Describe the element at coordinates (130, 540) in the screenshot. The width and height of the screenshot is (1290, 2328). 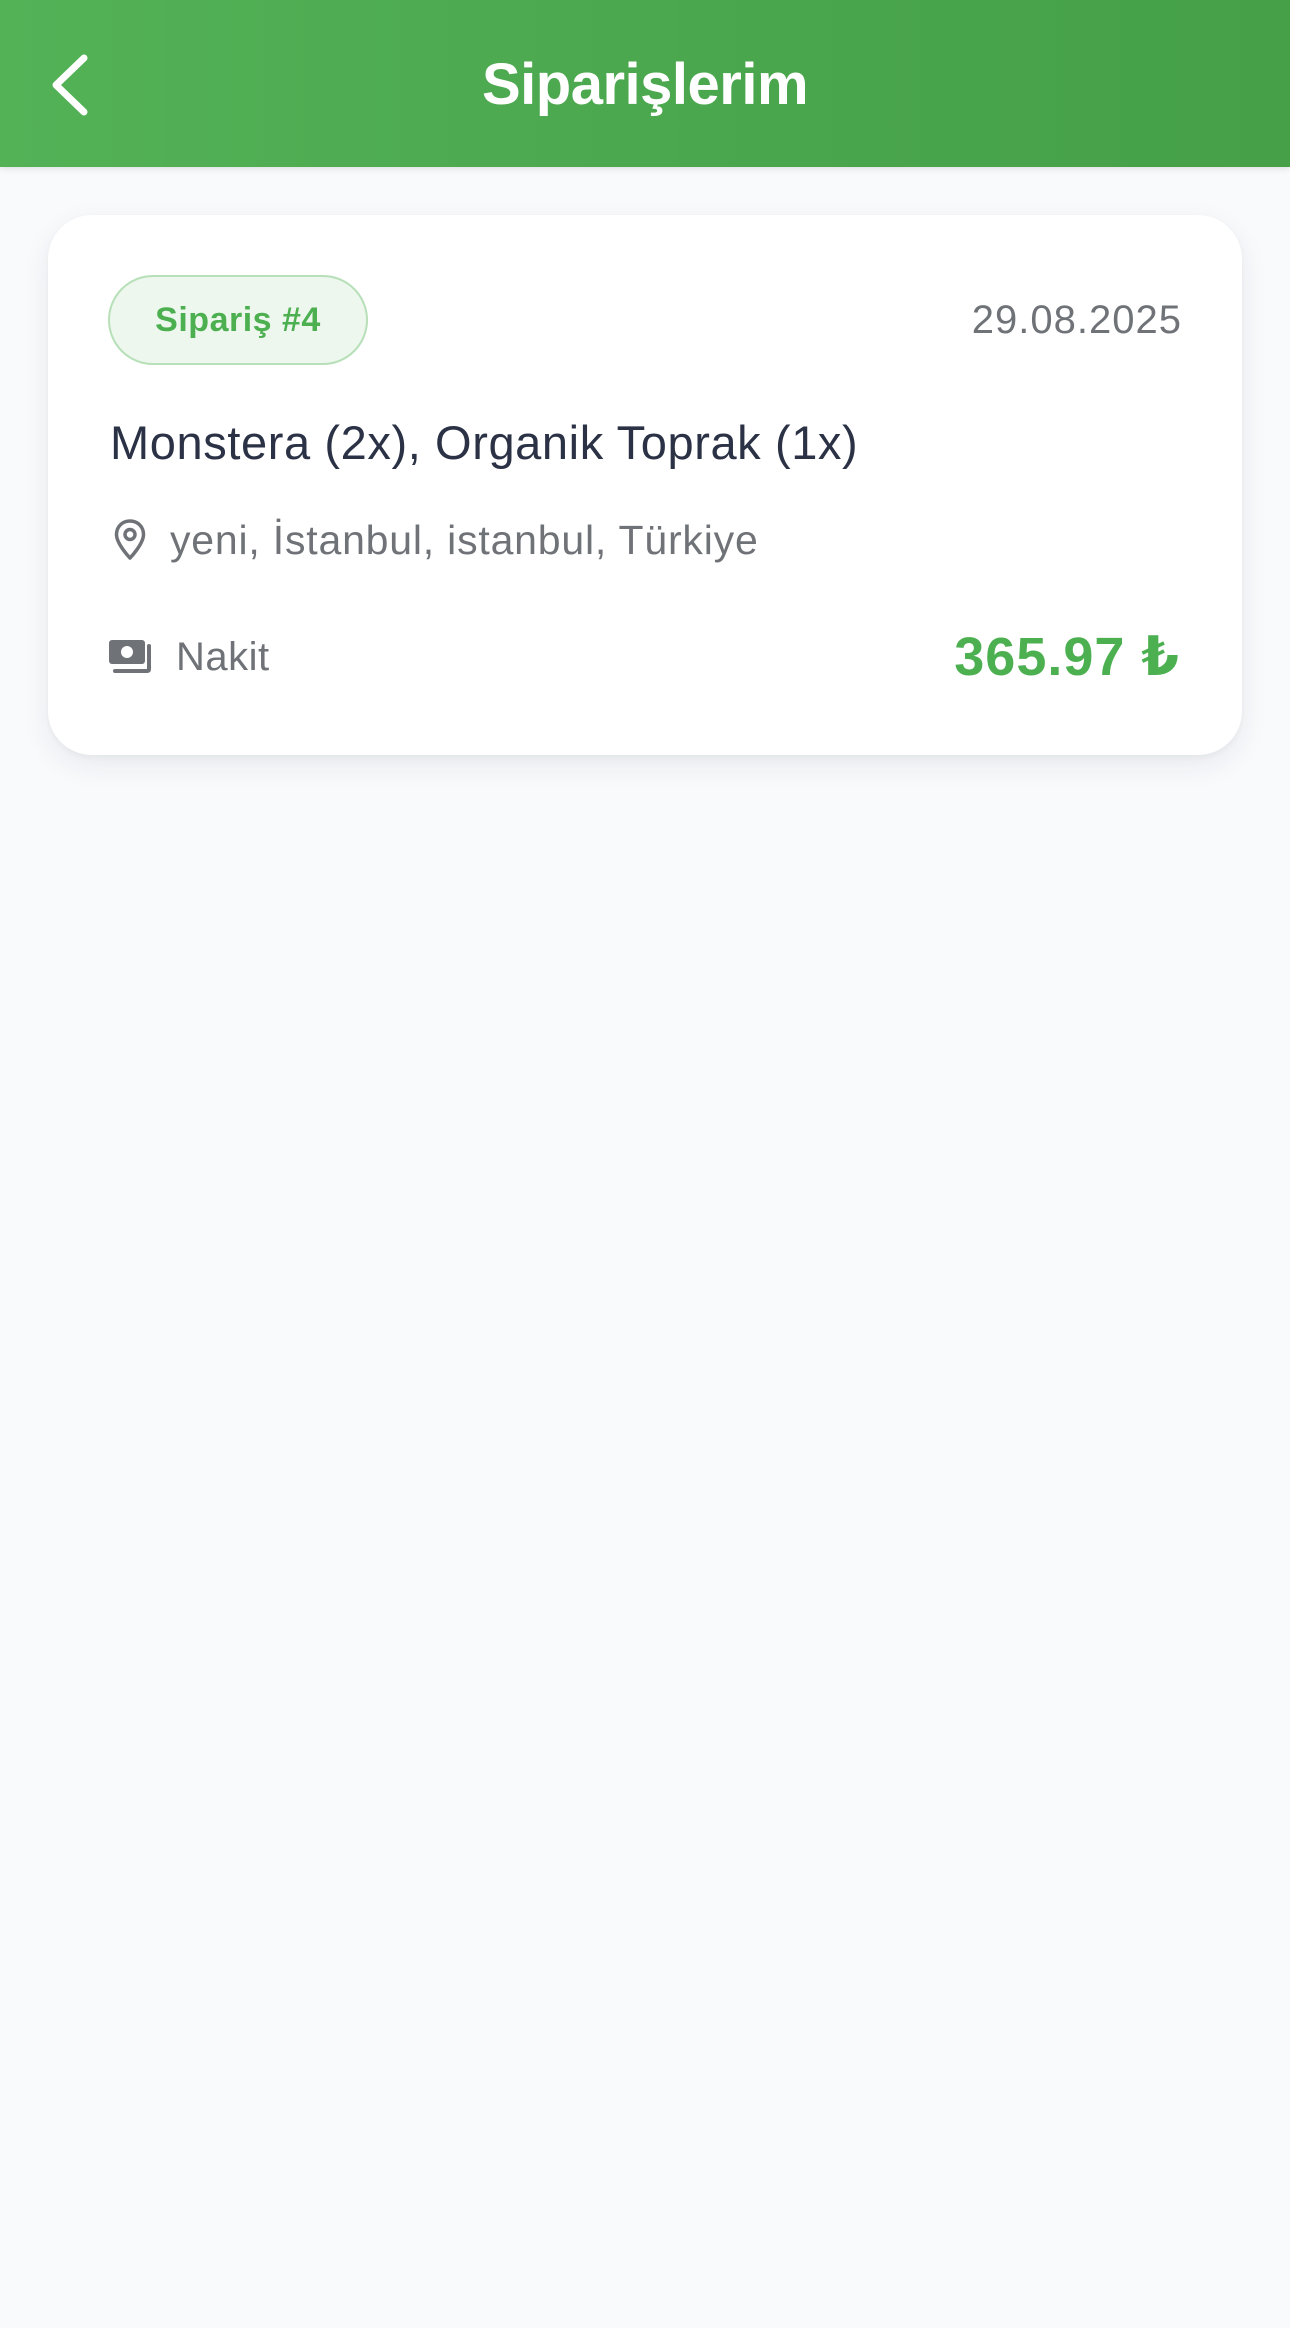
I see `location-pin-icon` at that location.